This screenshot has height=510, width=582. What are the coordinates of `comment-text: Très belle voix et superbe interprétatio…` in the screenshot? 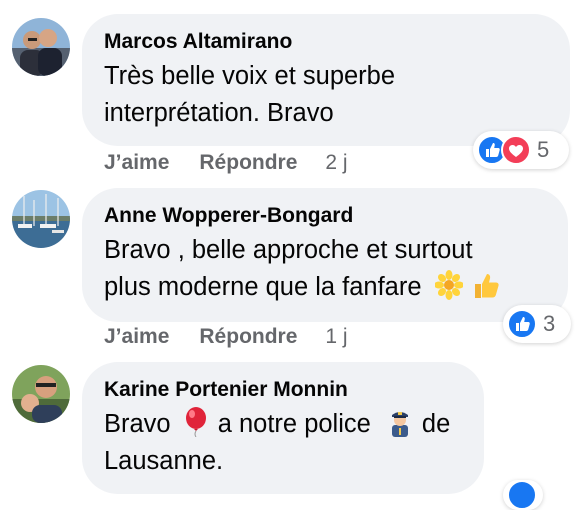 It's located at (250, 94).